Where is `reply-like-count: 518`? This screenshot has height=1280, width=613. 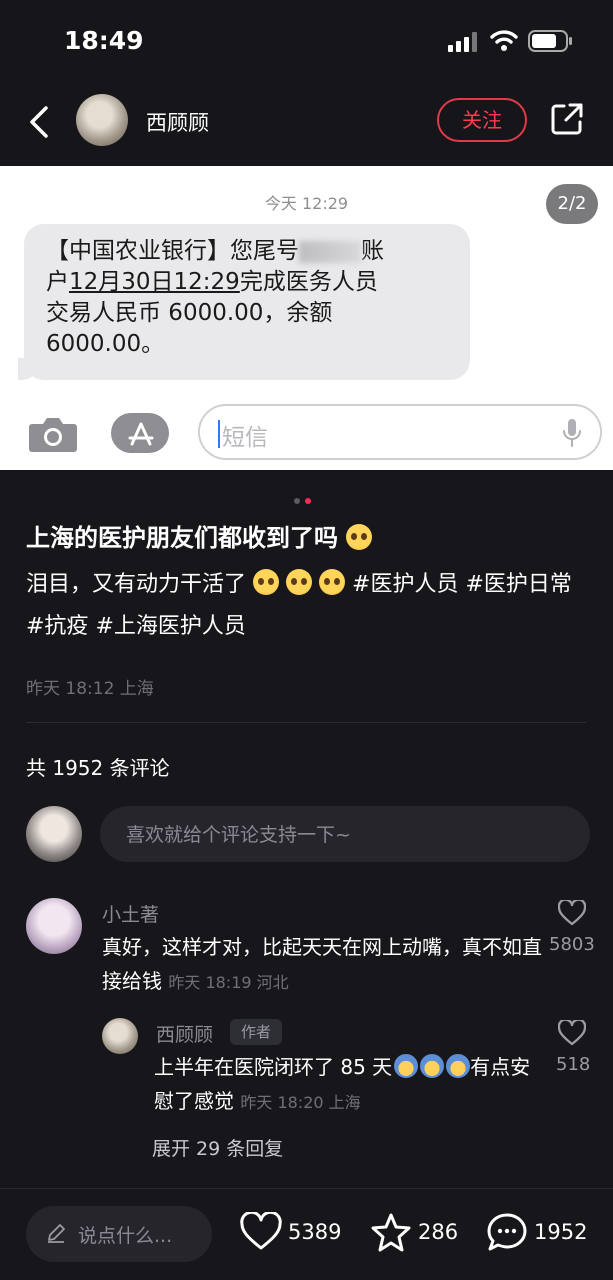
reply-like-count: 518 is located at coordinates (573, 1064).